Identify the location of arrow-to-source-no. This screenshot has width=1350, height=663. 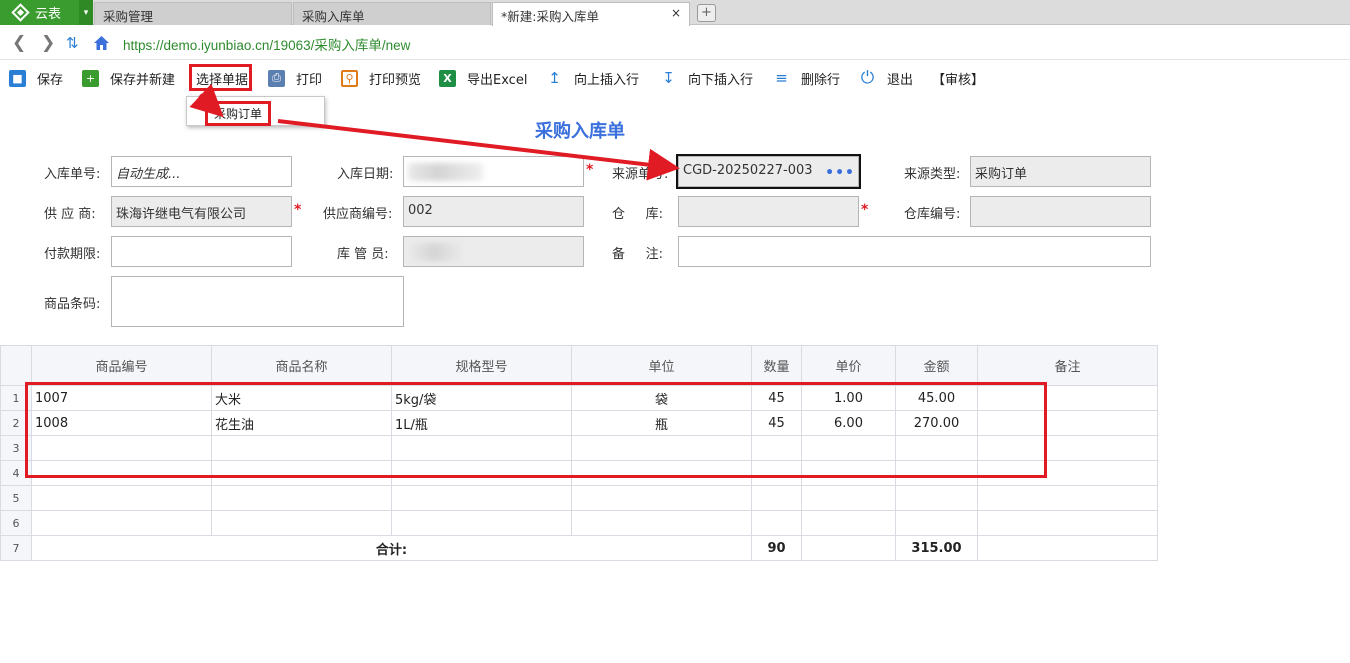
(478, 150).